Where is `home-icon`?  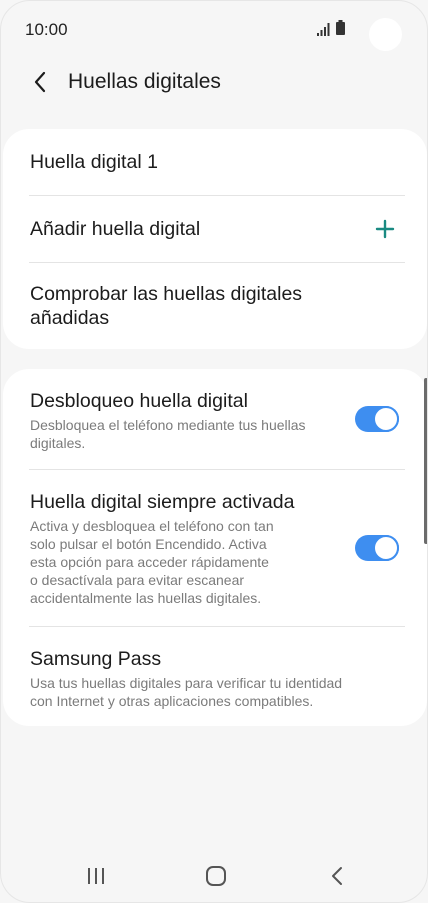 home-icon is located at coordinates (216, 876).